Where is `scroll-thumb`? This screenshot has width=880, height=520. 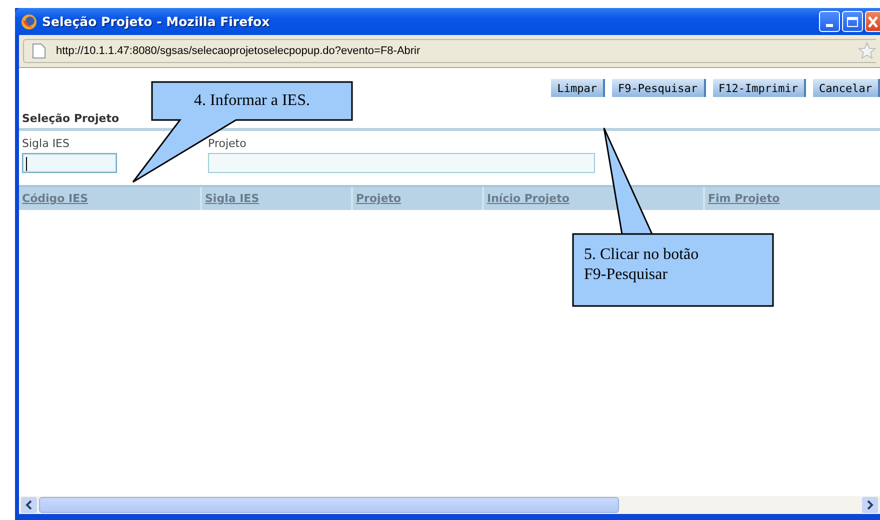 scroll-thumb is located at coordinates (329, 505).